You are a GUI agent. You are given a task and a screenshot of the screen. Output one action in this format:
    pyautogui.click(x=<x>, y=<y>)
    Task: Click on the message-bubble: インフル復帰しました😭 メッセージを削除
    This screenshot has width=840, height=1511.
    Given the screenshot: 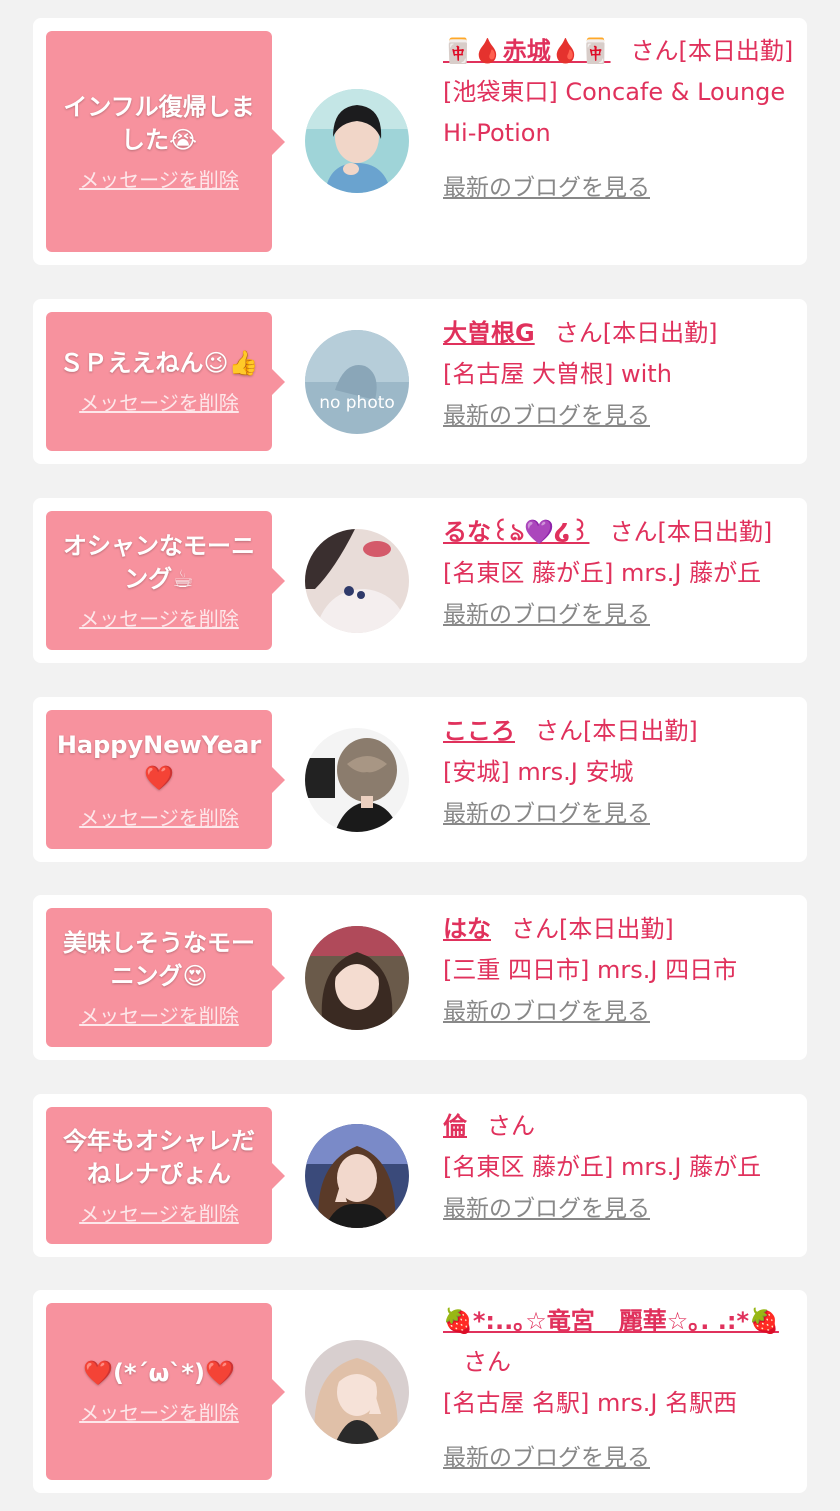 What is the action you would take?
    pyautogui.click(x=165, y=141)
    